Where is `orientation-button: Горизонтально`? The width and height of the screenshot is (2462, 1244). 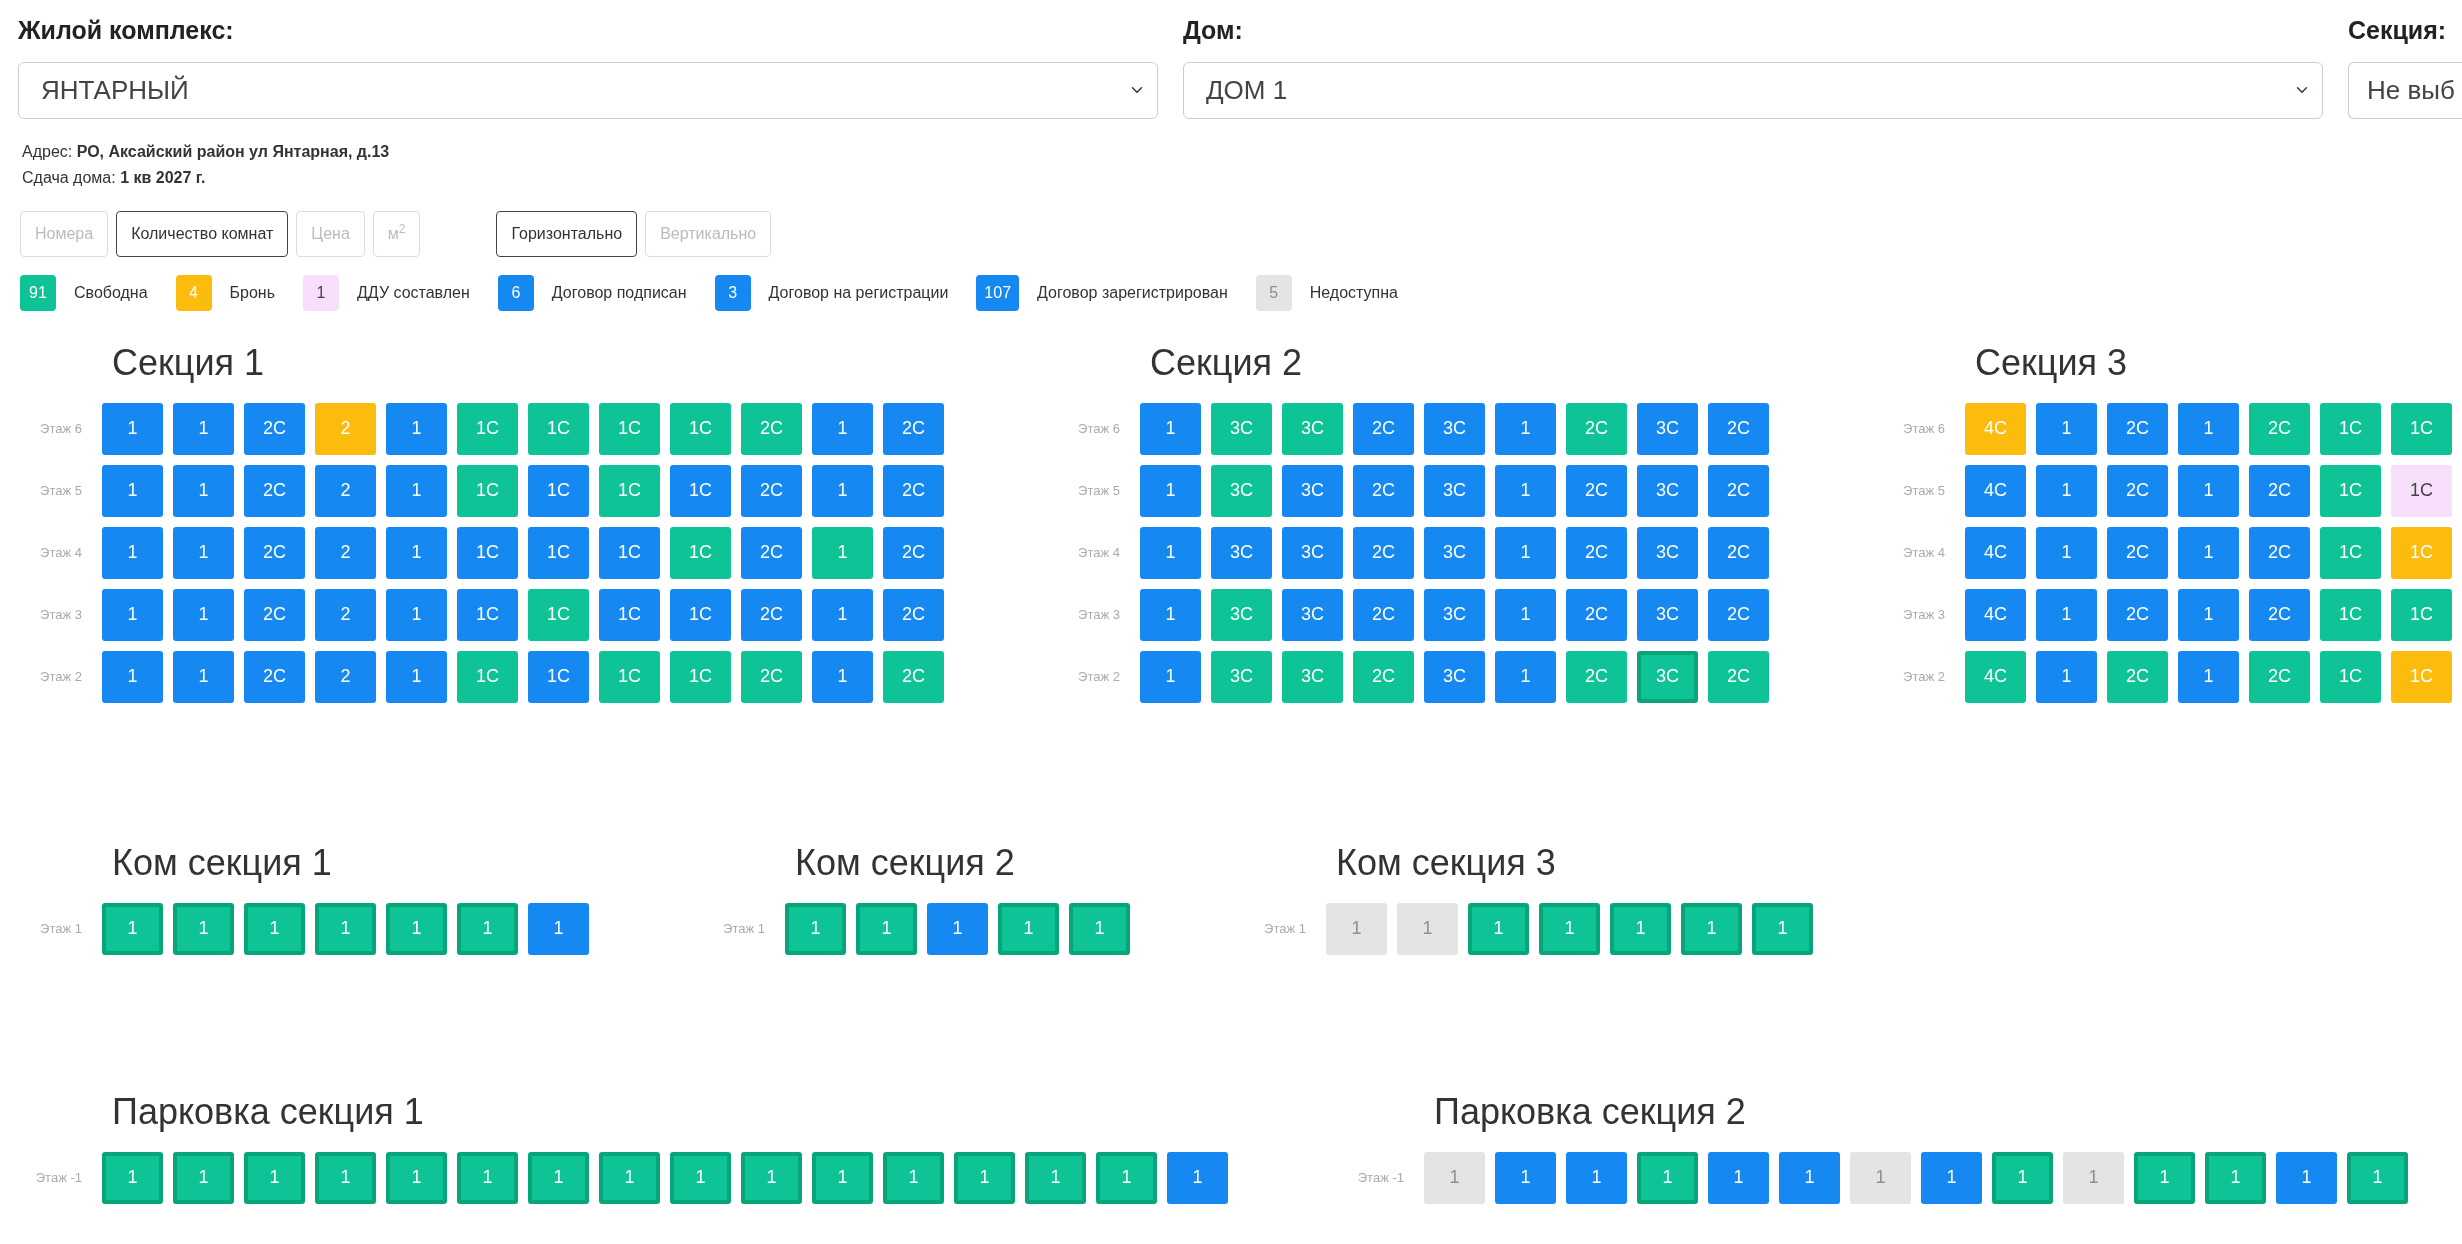 orientation-button: Горизонтально is located at coordinates (567, 233).